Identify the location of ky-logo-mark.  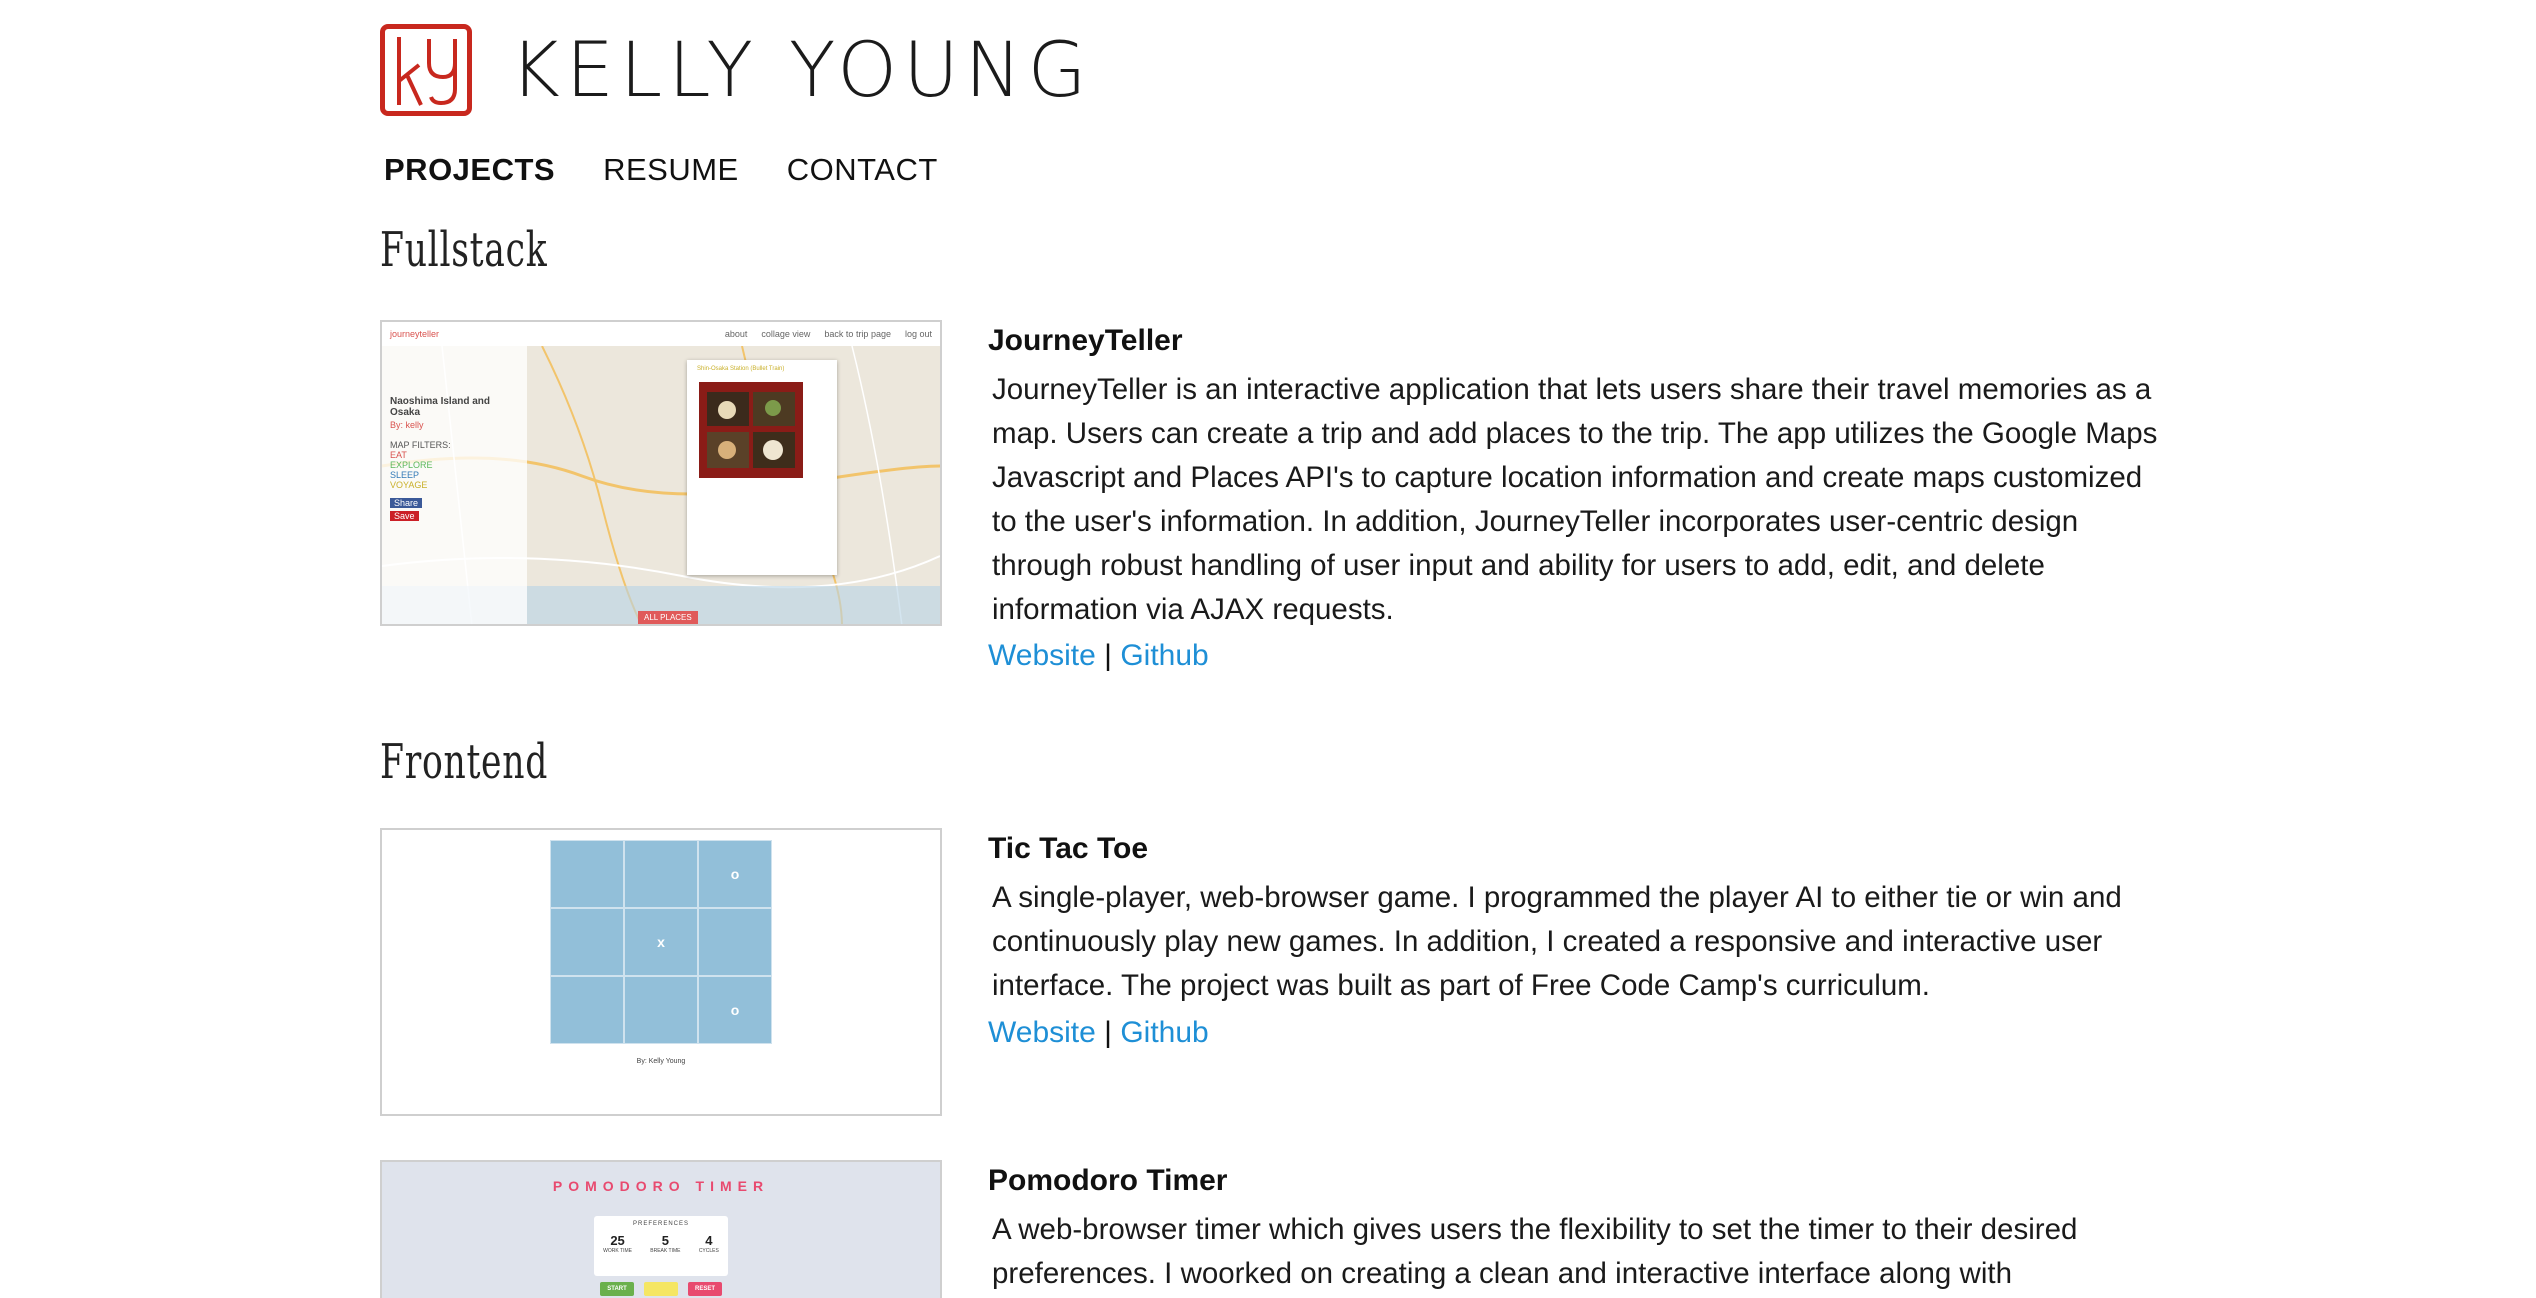
(427, 71).